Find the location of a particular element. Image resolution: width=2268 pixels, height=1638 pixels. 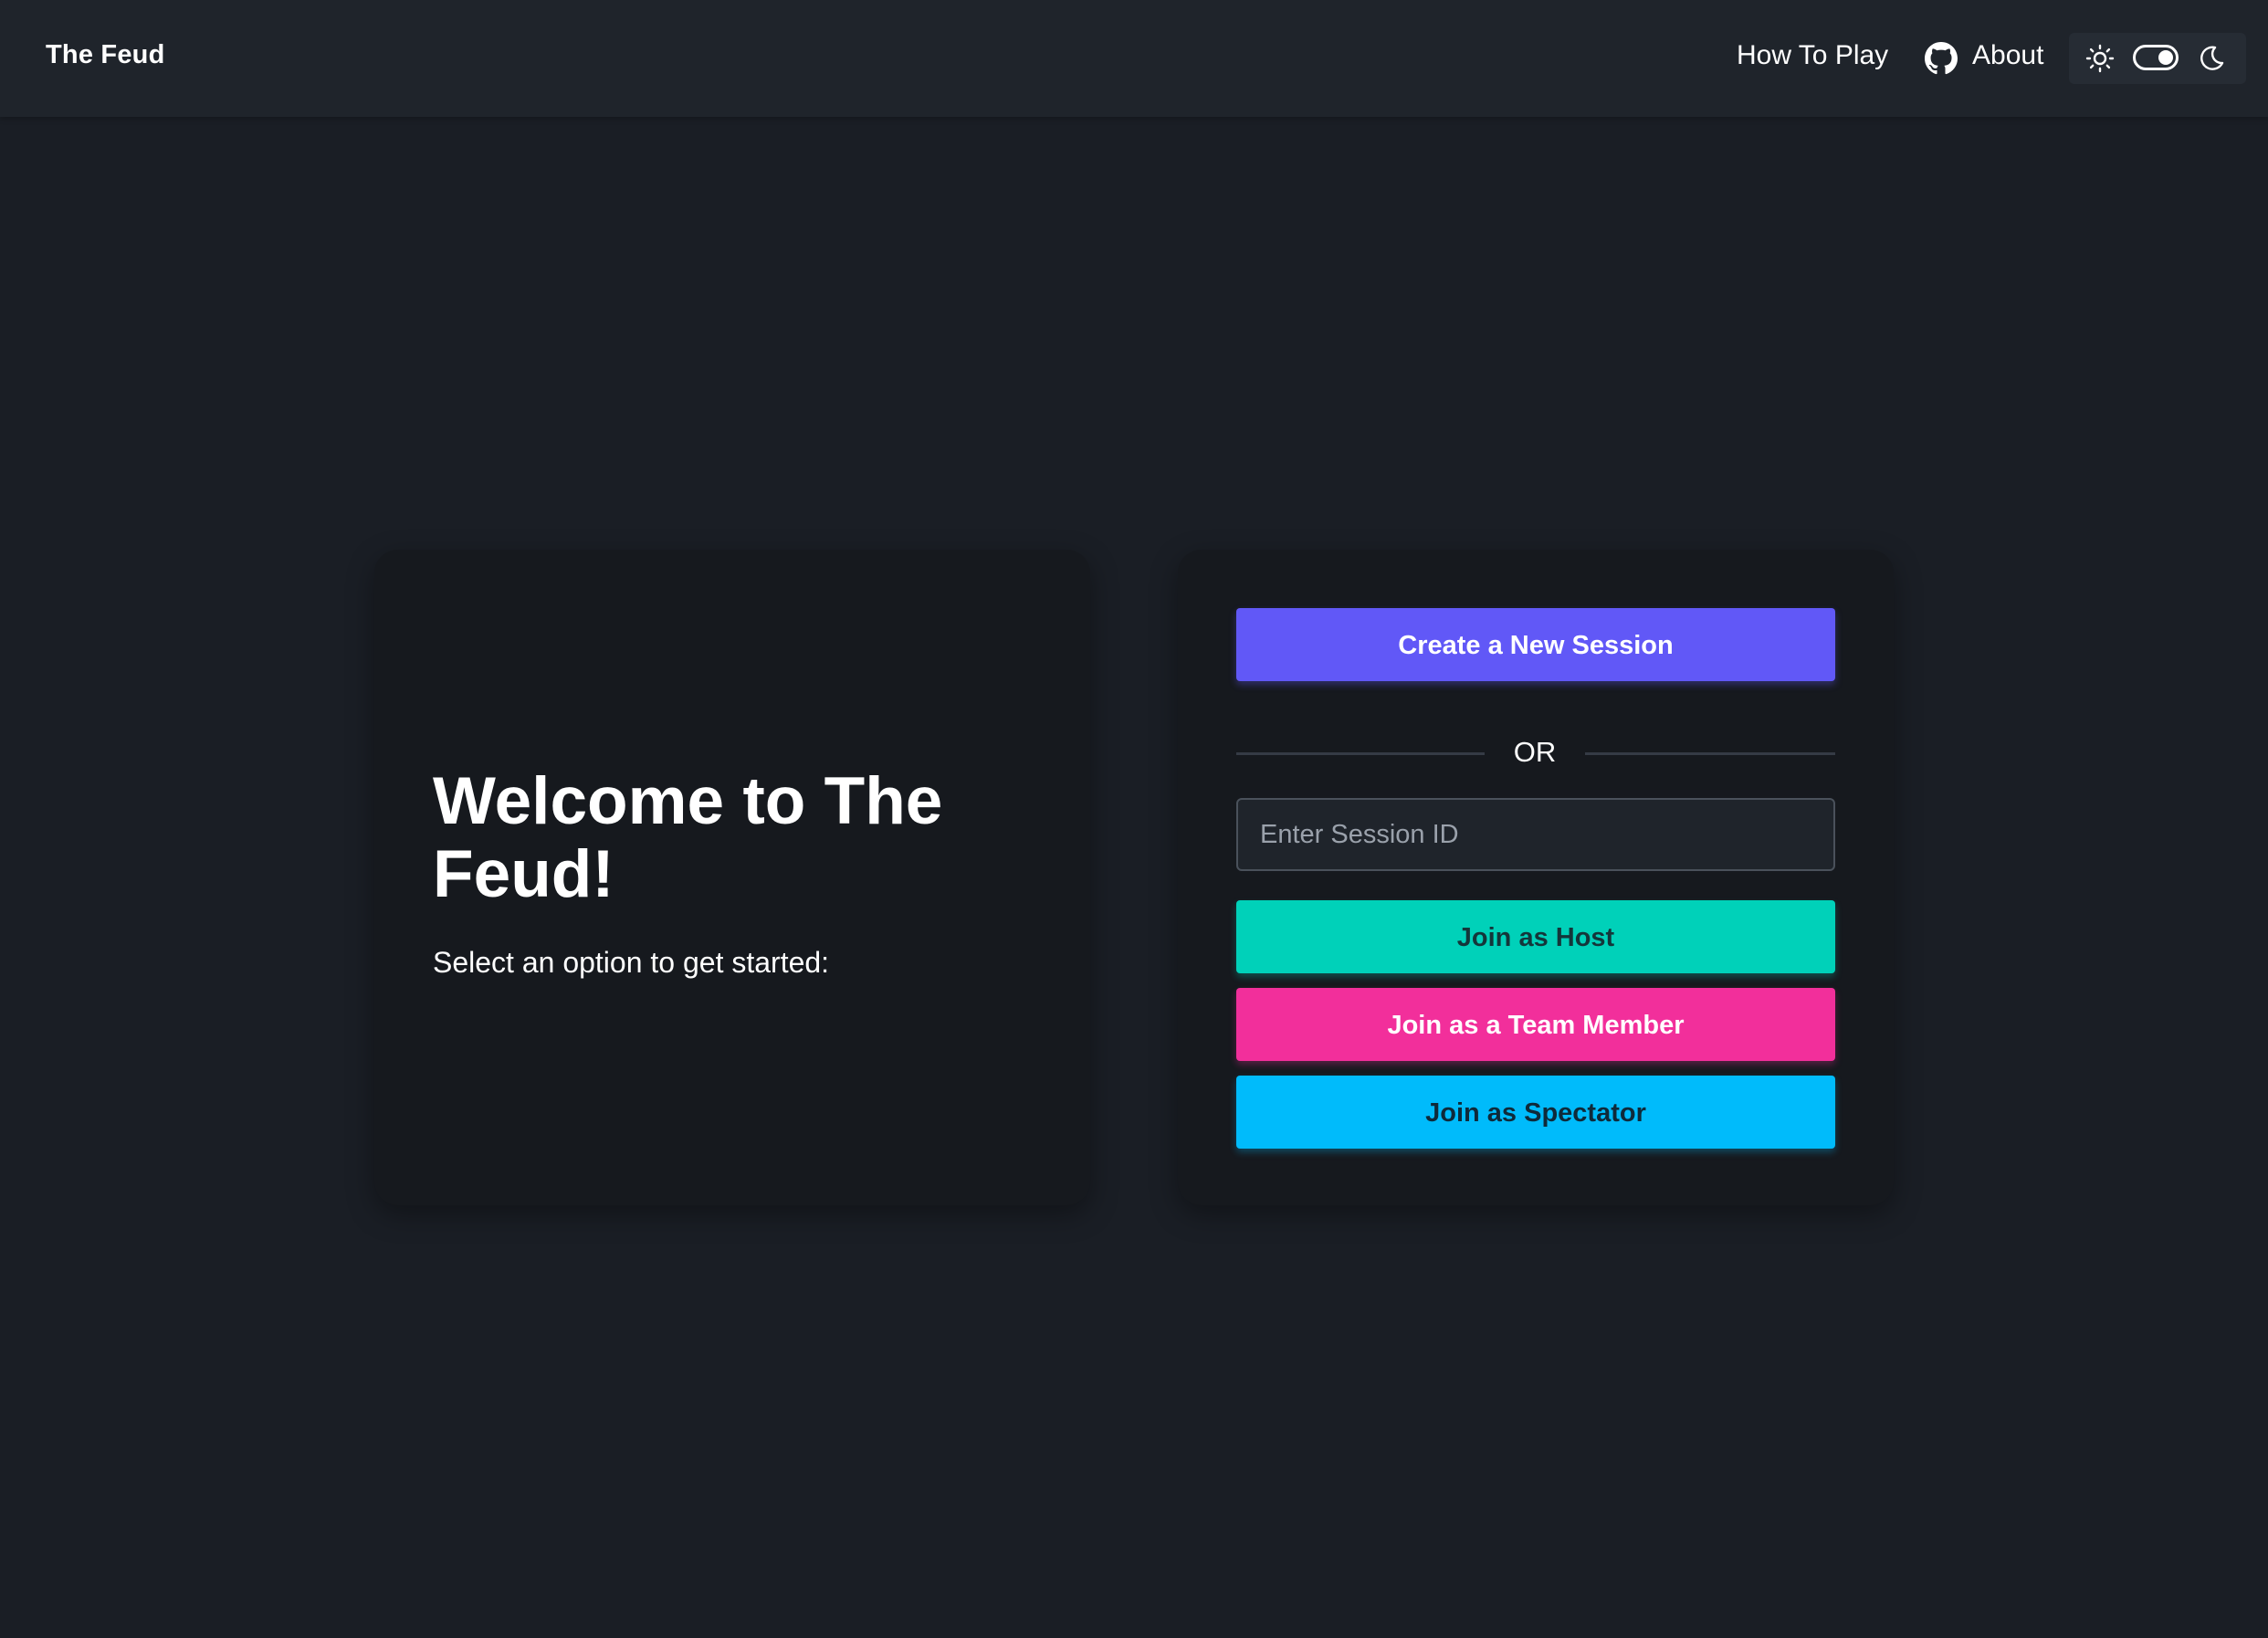

theme-toggle is located at coordinates (2156, 57).